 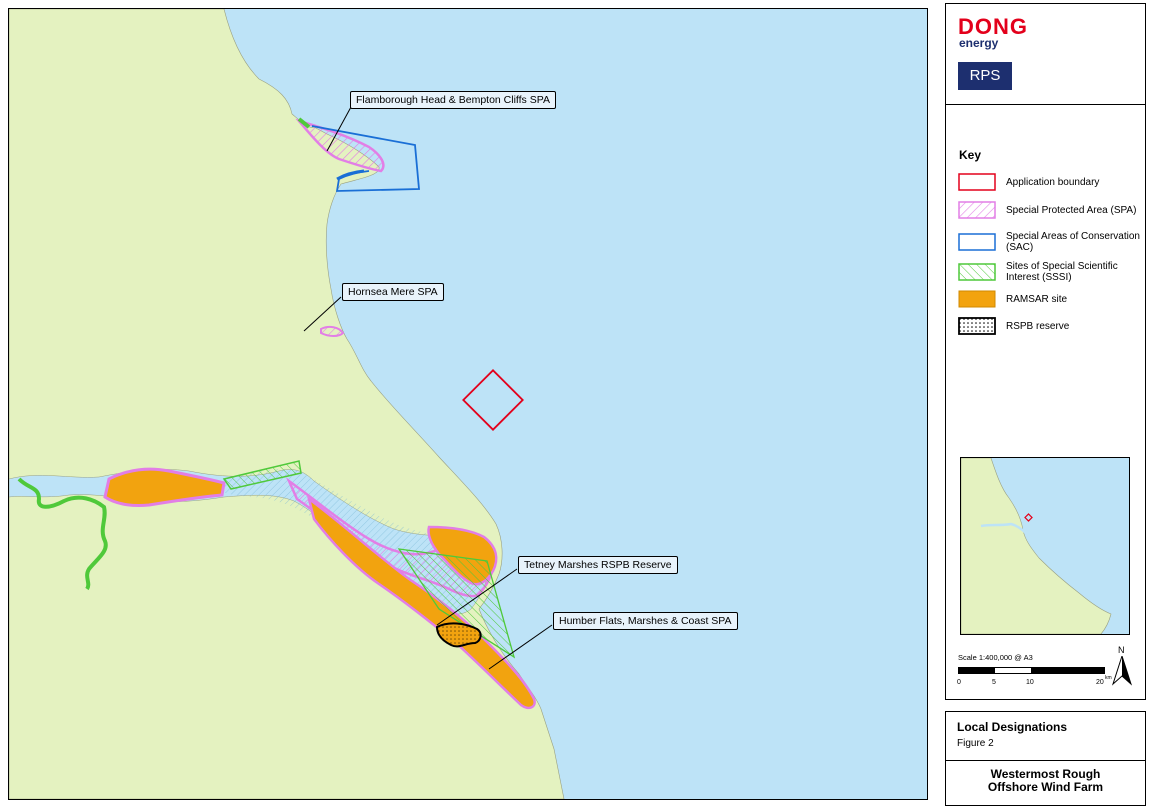 What do you see at coordinates (977, 272) in the screenshot?
I see `sssi-swatch` at bounding box center [977, 272].